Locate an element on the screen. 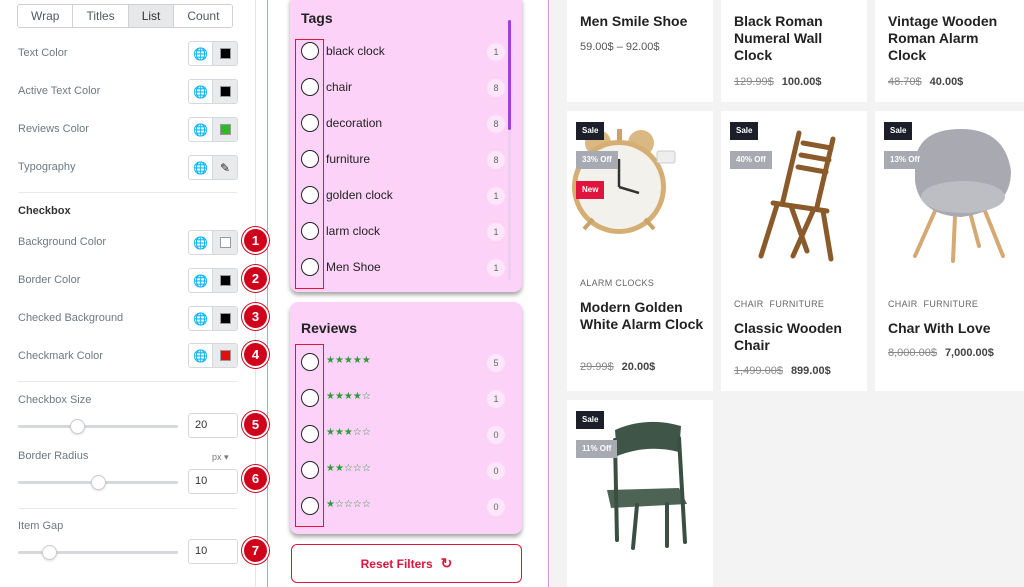  checkbox-border-swatch is located at coordinates (225, 280).